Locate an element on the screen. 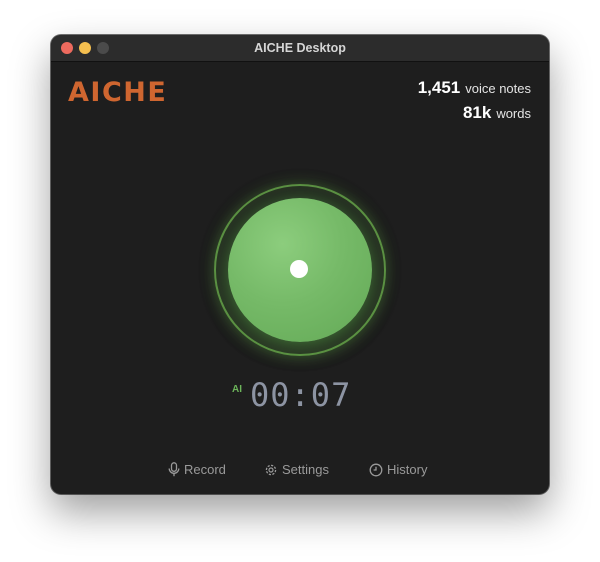 Image resolution: width=600 pixels, height=562 pixels. microphone-icon is located at coordinates (176, 469).